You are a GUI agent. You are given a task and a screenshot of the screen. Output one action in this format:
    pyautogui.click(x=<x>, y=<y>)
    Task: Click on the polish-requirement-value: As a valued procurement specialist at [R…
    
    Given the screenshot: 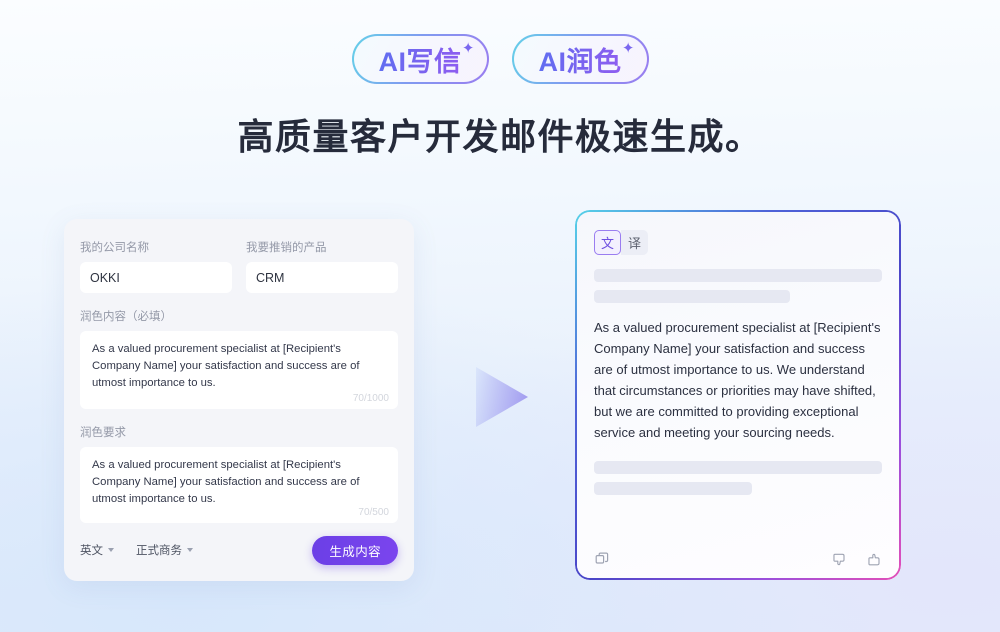 What is the action you would take?
    pyautogui.click(x=226, y=482)
    